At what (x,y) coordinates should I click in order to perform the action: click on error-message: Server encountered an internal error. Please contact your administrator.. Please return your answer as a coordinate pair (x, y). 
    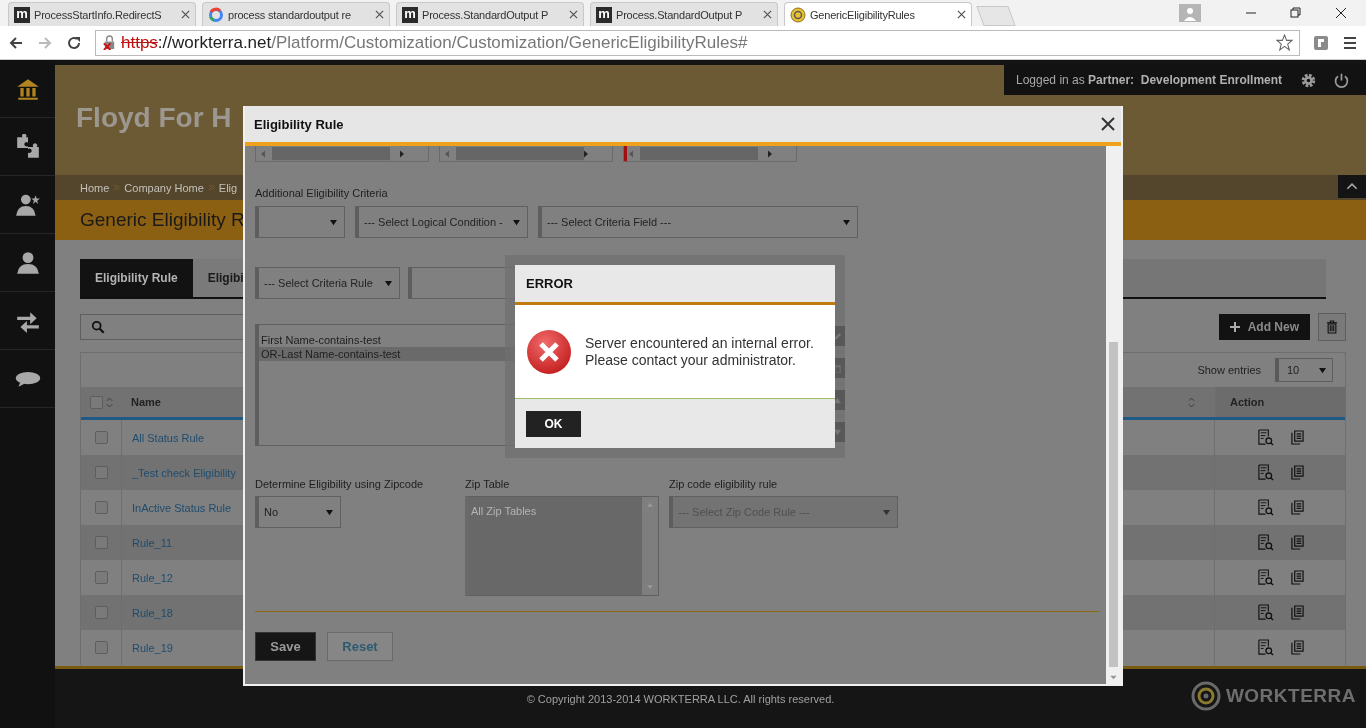
    Looking at the image, I should click on (700, 351).